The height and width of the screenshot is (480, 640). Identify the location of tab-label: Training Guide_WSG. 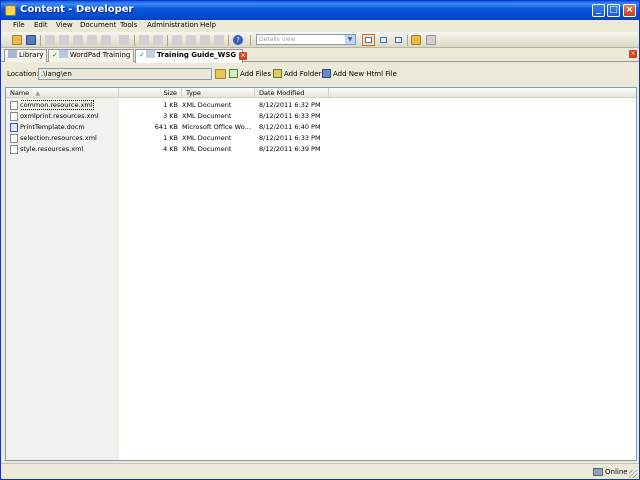
(196, 55).